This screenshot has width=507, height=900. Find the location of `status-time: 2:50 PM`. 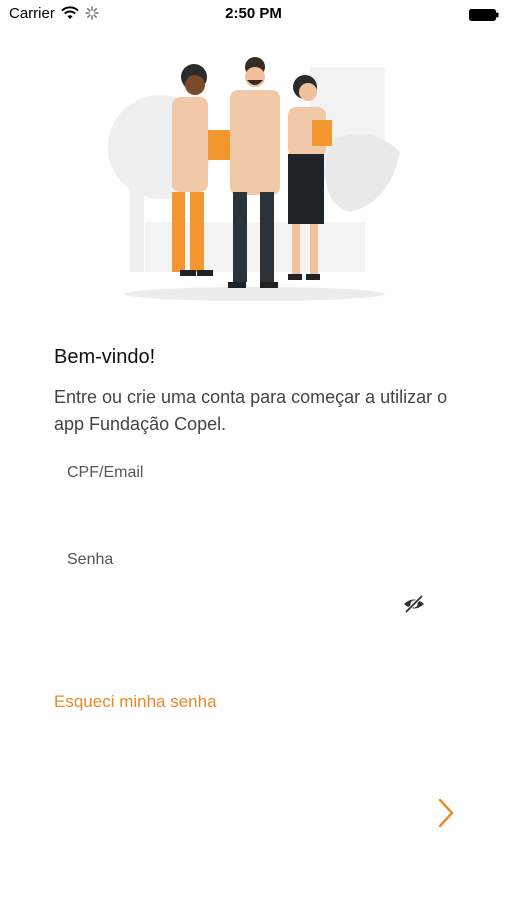

status-time: 2:50 PM is located at coordinates (253, 13).